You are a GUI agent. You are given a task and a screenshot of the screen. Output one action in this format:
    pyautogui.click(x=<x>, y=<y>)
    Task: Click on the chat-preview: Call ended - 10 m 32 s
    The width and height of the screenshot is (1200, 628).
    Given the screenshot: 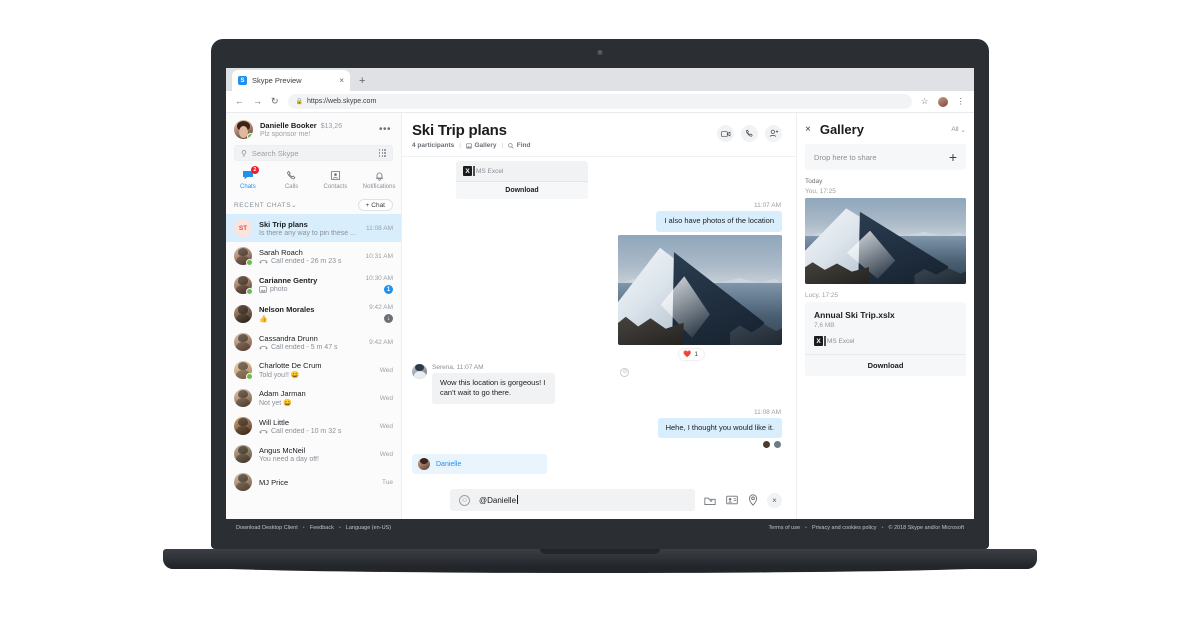 What is the action you would take?
    pyautogui.click(x=316, y=431)
    